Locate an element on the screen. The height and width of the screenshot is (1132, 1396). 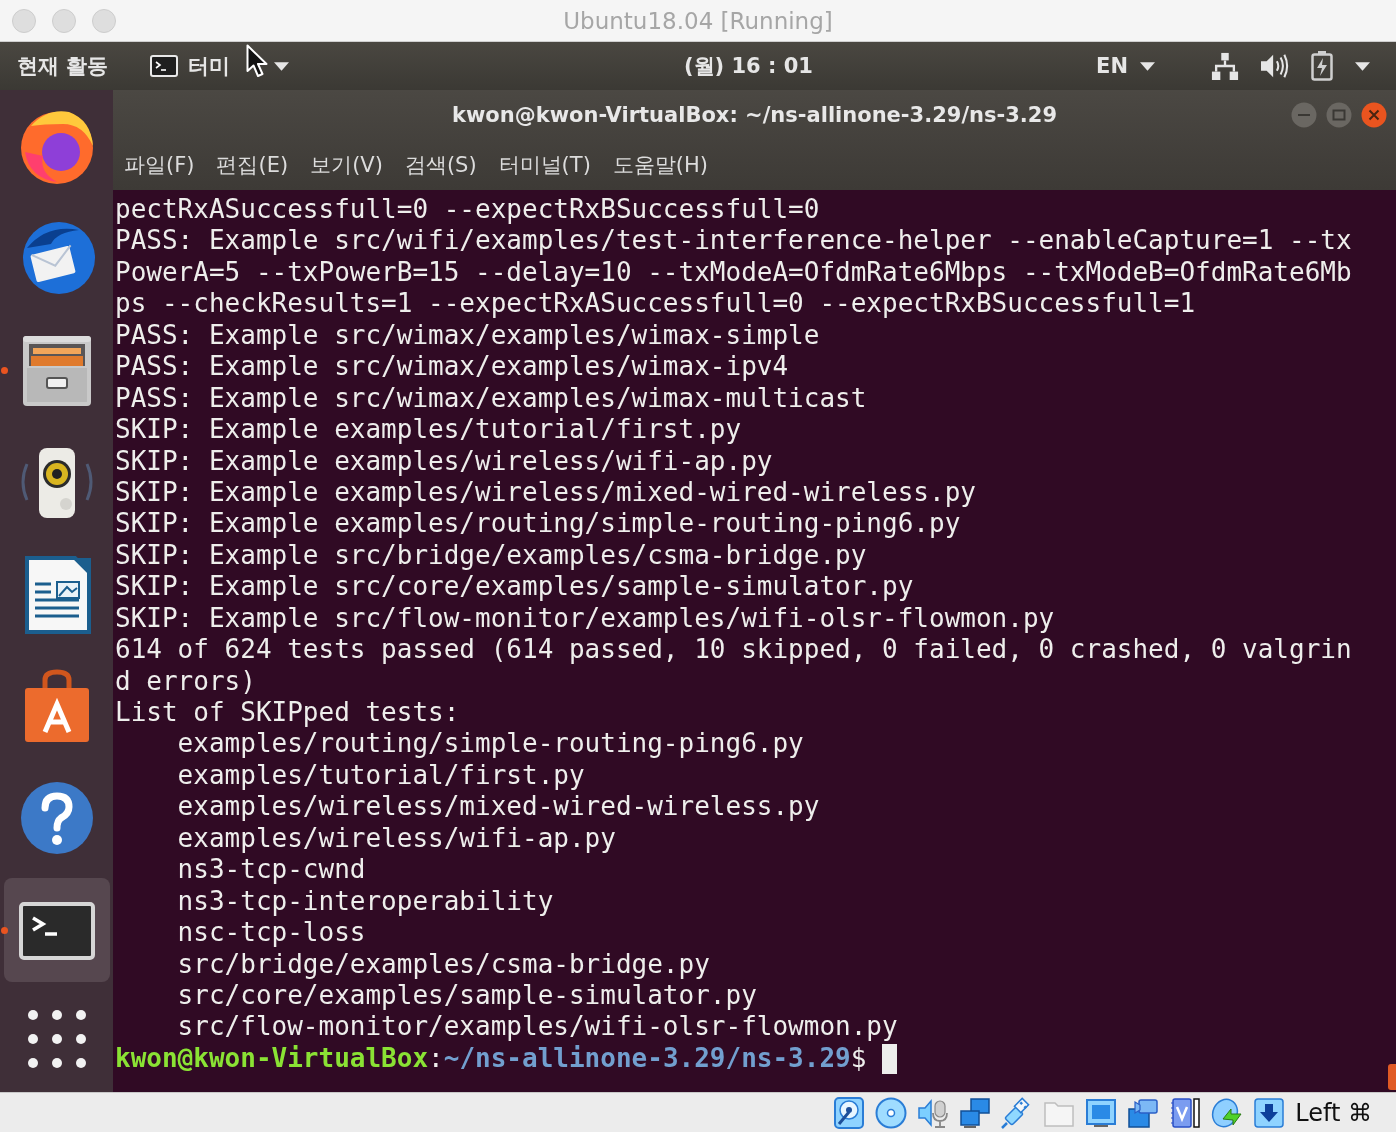
terminal-line: List of SKIPped tests: is located at coordinates (287, 713).